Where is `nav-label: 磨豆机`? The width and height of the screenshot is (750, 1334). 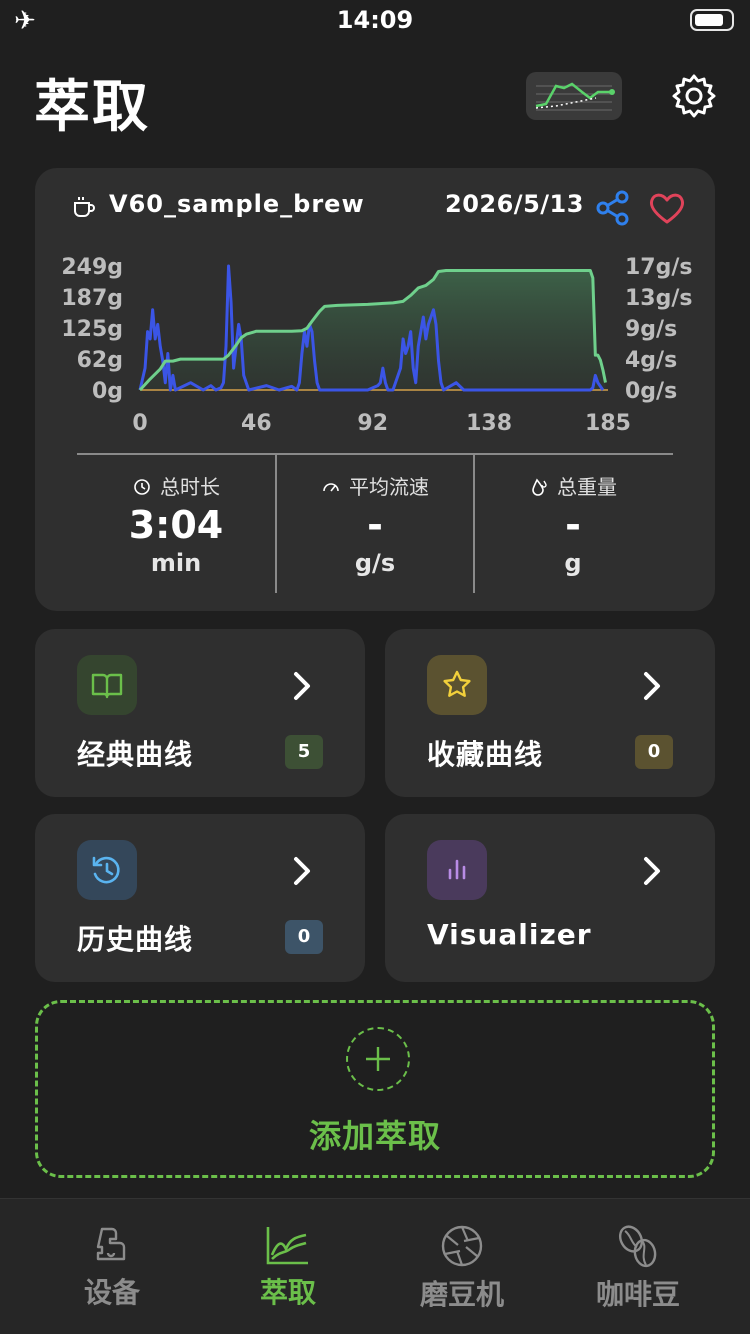 nav-label: 磨豆机 is located at coordinates (461, 1294).